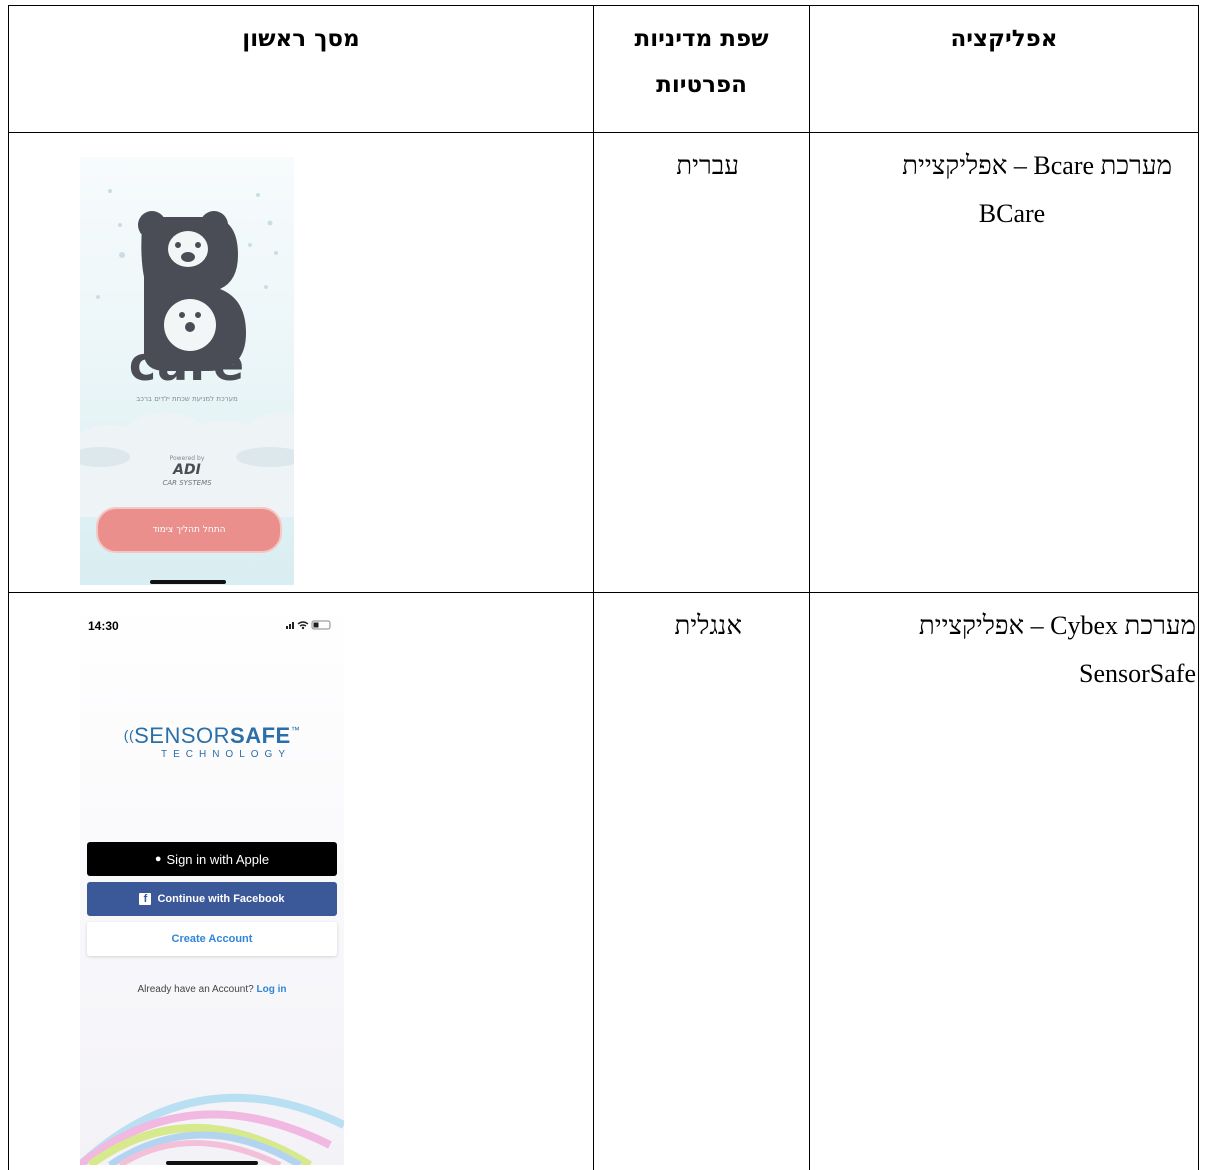 The height and width of the screenshot is (1170, 1206). I want to click on row2-app-line1: מערכת Cybex – אפליקציית, so click(1057, 625).